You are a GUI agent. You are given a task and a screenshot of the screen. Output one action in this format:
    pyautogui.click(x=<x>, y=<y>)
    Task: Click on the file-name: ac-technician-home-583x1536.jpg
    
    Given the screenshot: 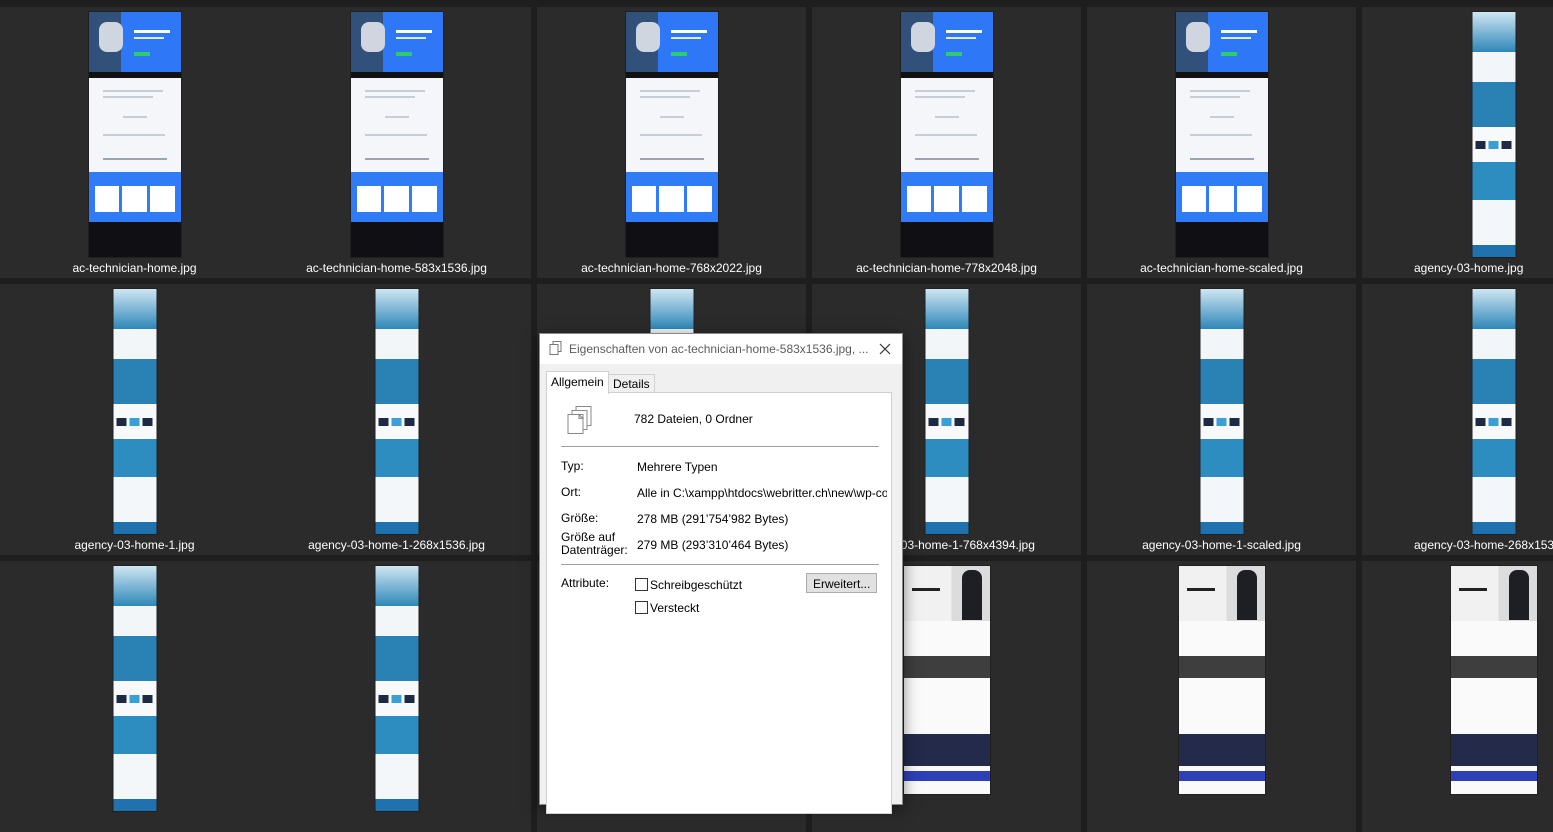 What is the action you would take?
    pyautogui.click(x=396, y=268)
    